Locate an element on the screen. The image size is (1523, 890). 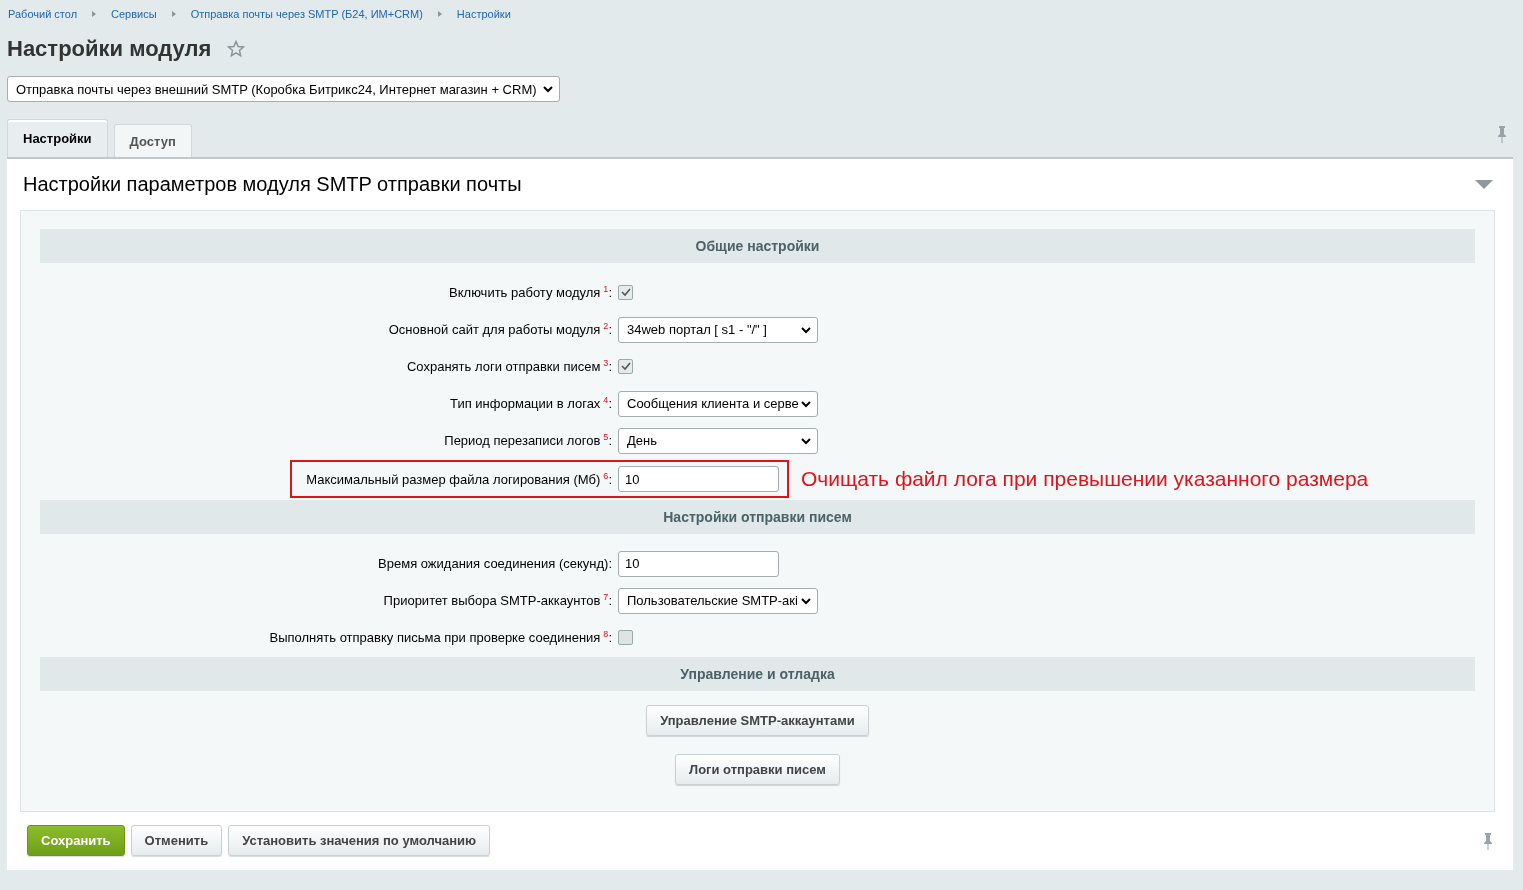
field-label: Время ожидания соединения (секунд): is located at coordinates (495, 563).